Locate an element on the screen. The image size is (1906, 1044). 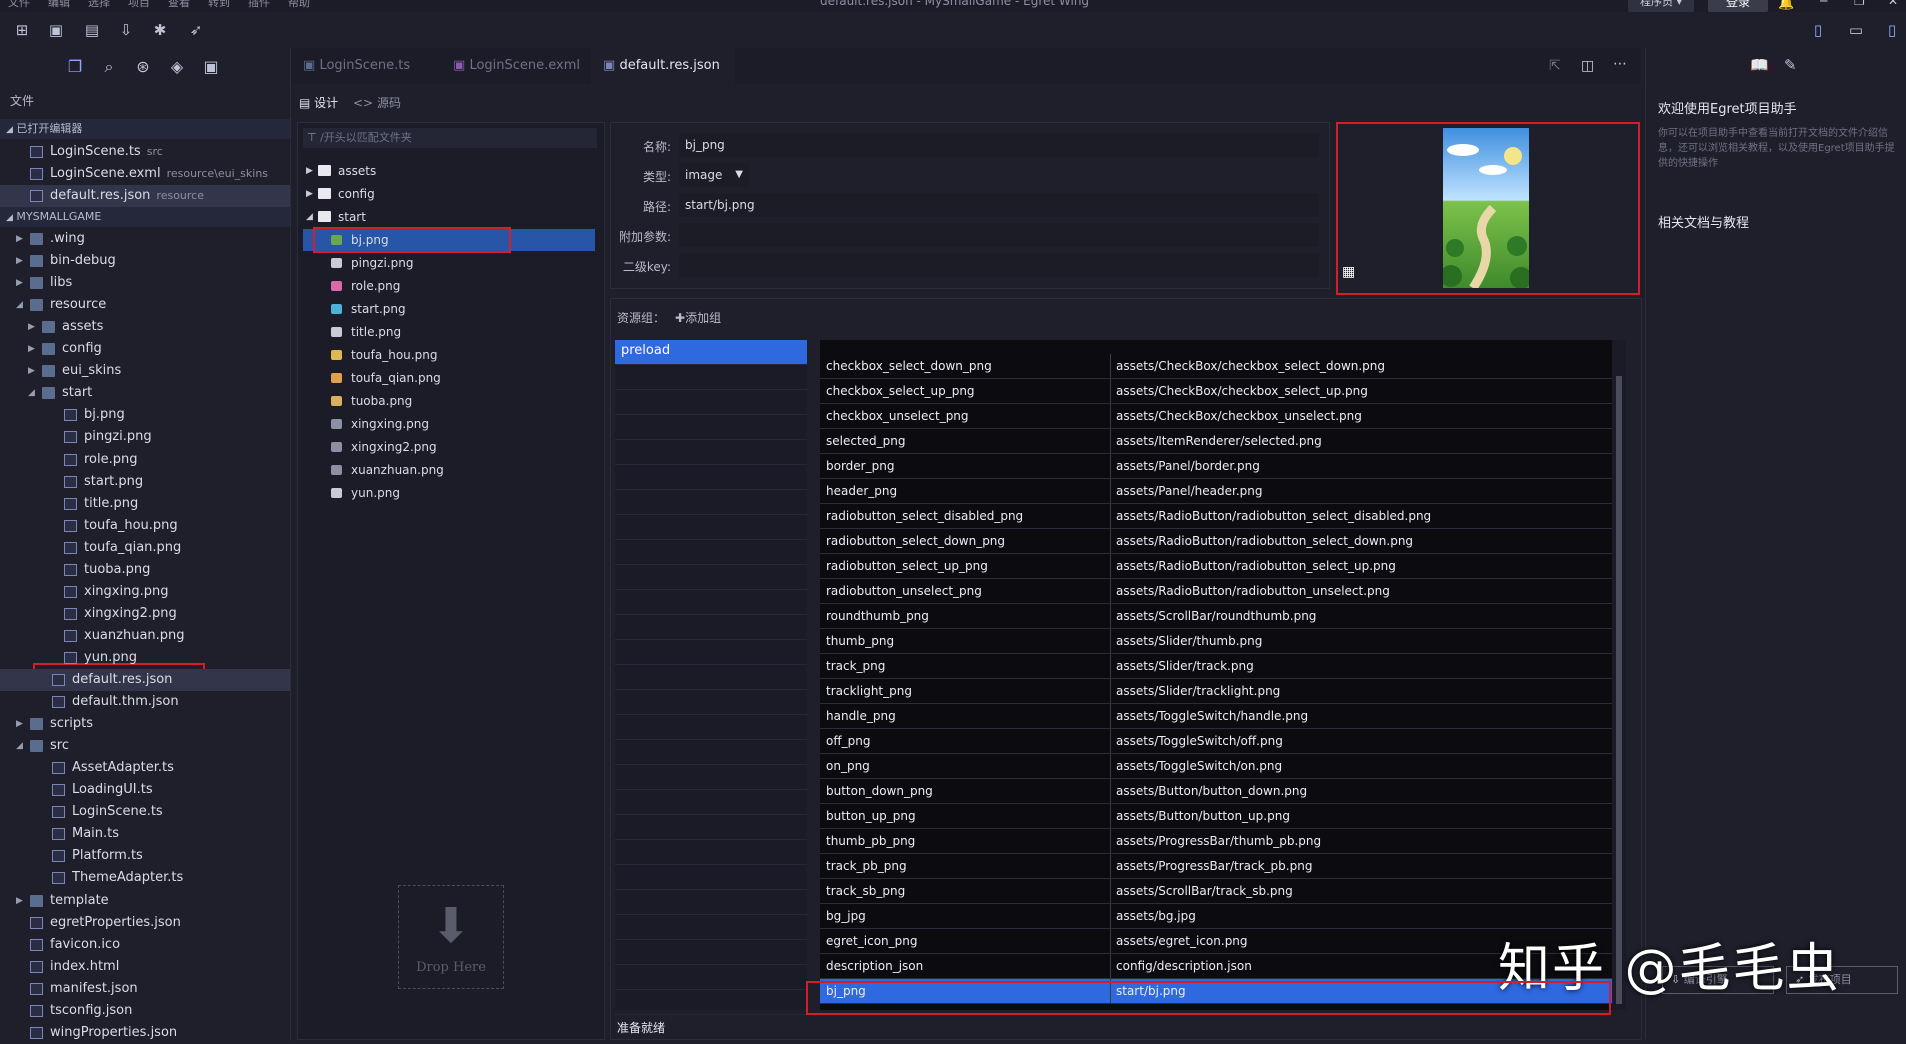
project-header: ◢ MYSMALLGAME is located at coordinates (145, 217).